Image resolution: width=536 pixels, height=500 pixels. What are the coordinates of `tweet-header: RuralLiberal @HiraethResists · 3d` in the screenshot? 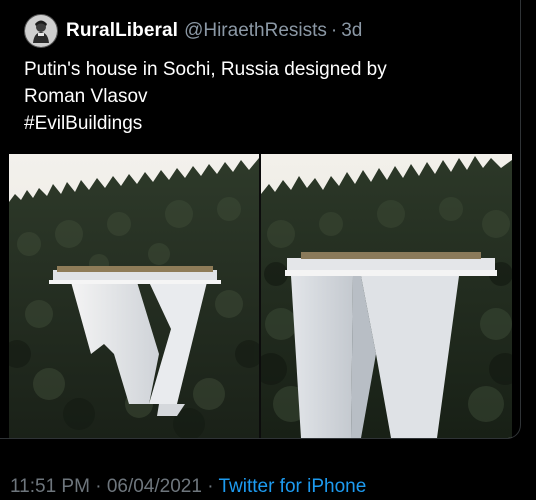 It's located at (193, 31).